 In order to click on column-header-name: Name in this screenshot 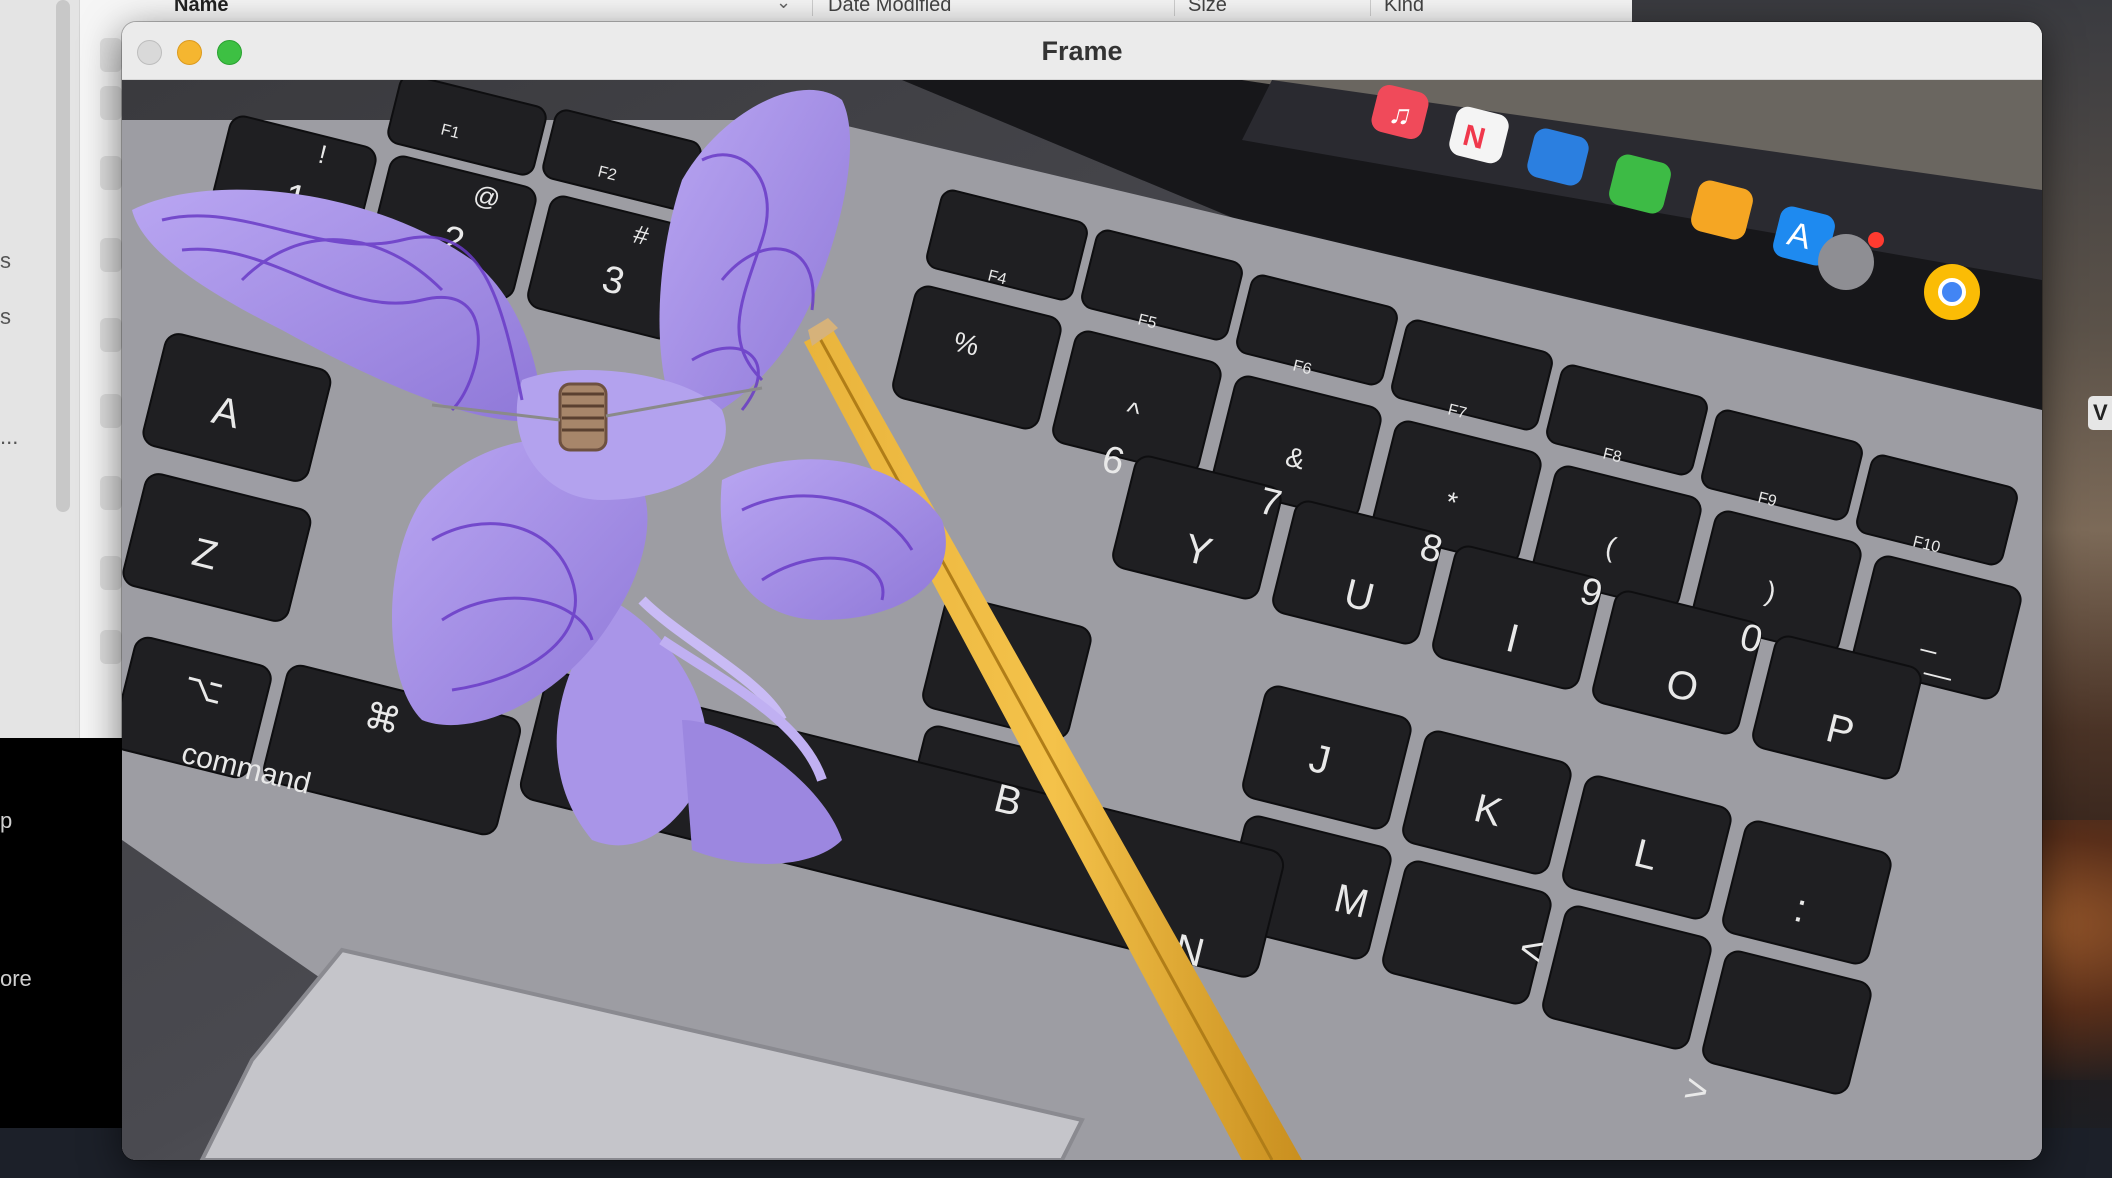, I will do `click(201, 11)`.